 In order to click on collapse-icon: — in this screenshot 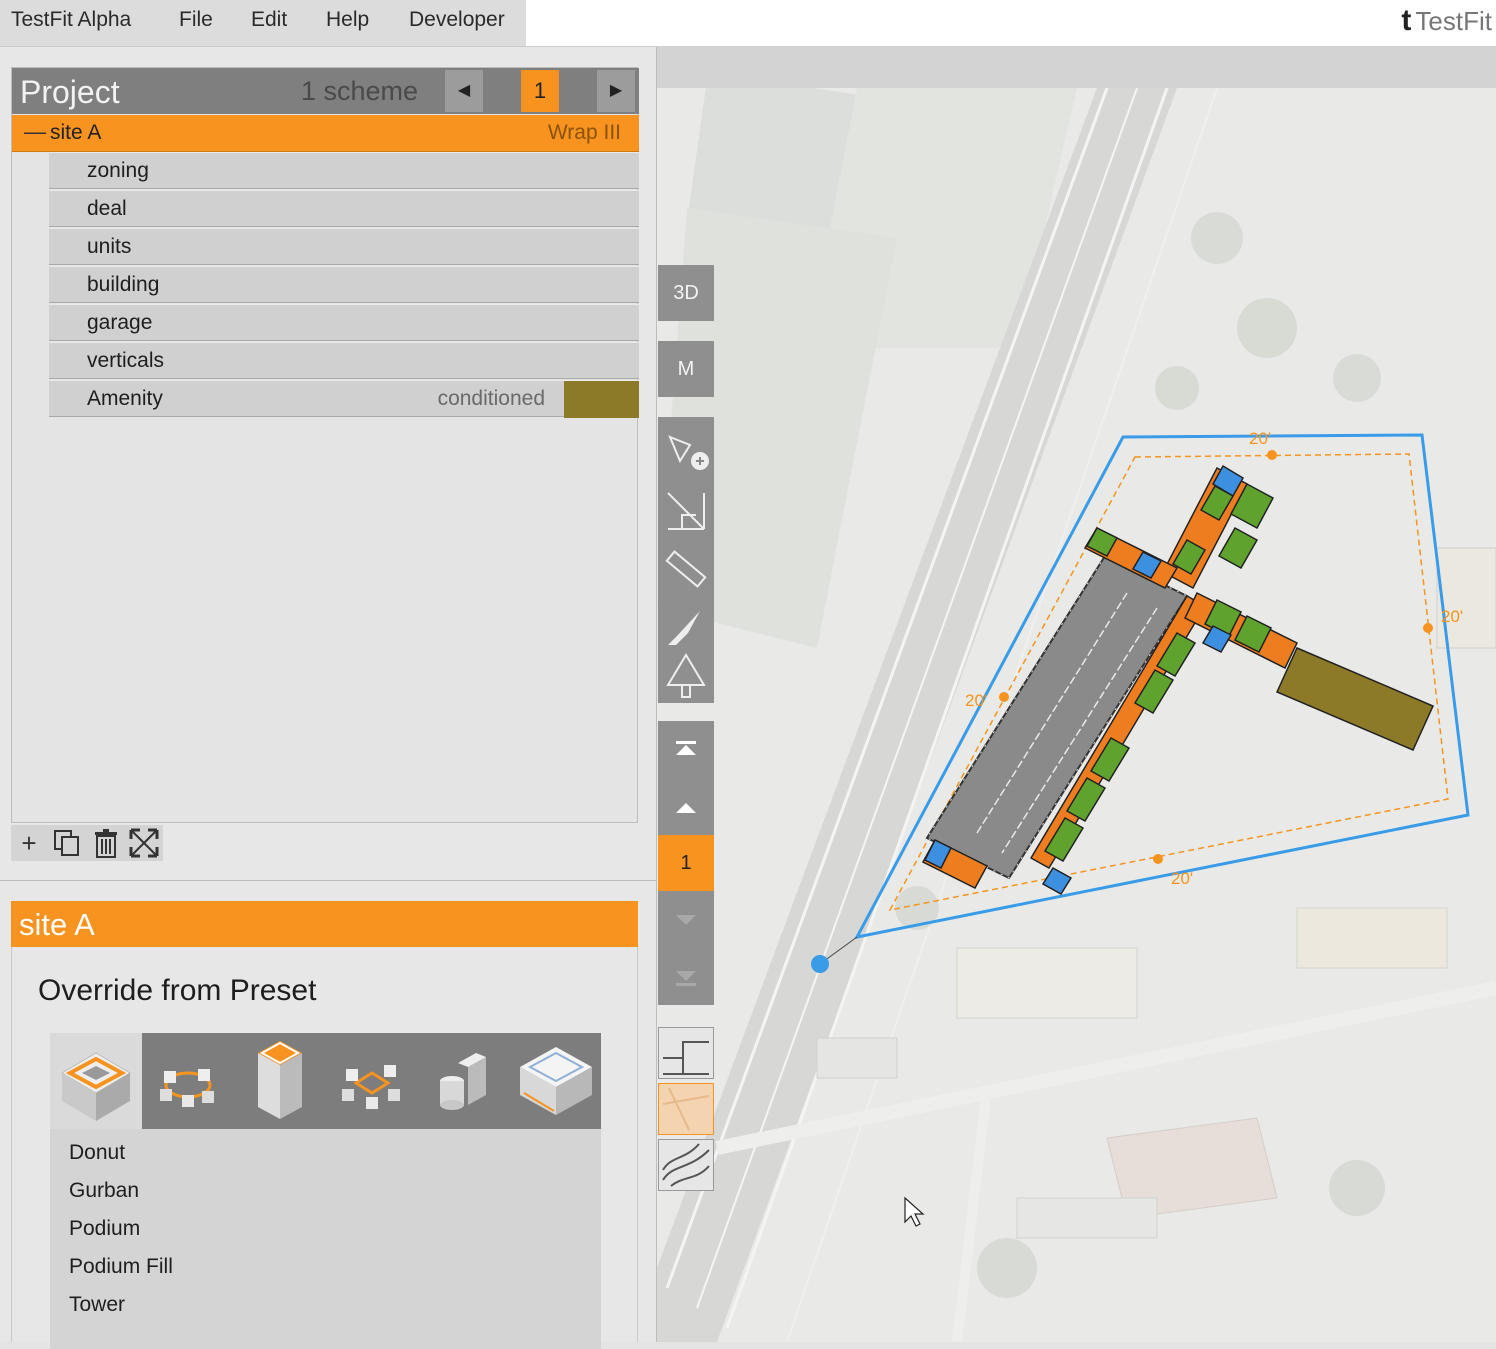, I will do `click(35, 132)`.